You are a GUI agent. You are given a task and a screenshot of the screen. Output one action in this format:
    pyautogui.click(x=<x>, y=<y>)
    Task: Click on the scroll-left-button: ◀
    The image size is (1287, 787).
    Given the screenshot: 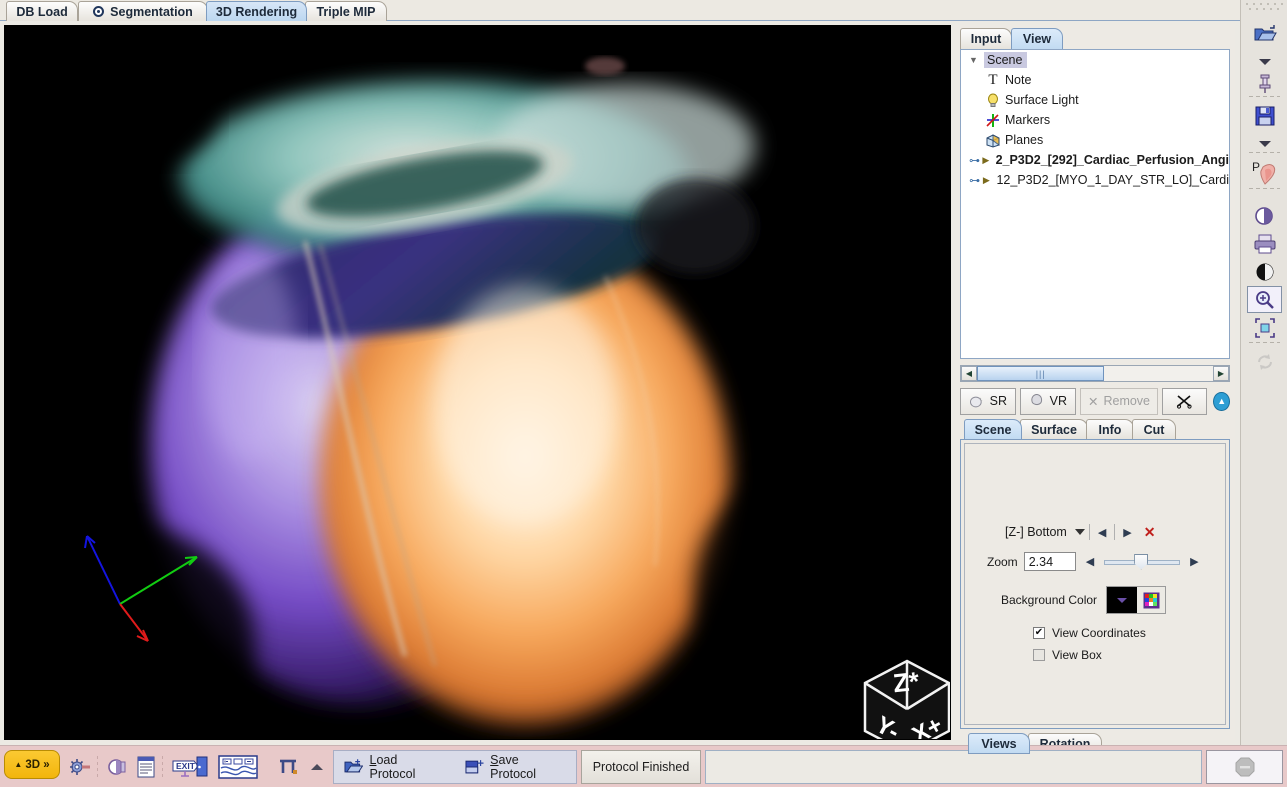 What is the action you would take?
    pyautogui.click(x=969, y=373)
    